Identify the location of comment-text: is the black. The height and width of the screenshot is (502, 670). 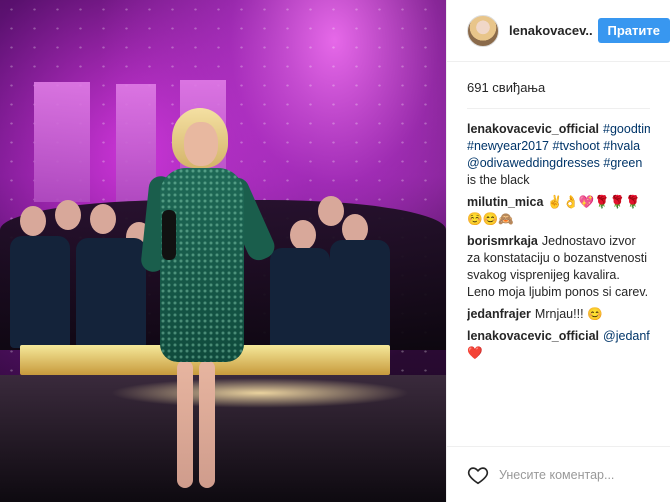
(498, 180).